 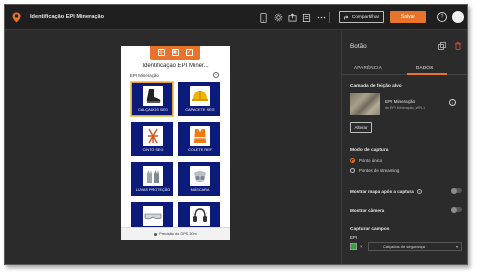 I want to click on image-choice-tile: CINTO SEG, so click(x=152, y=139).